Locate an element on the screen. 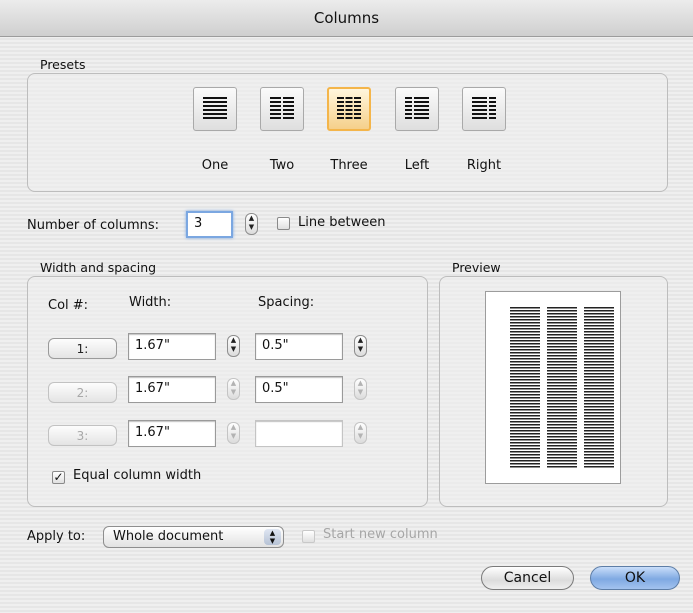  cancel-button: Cancel is located at coordinates (527, 578).